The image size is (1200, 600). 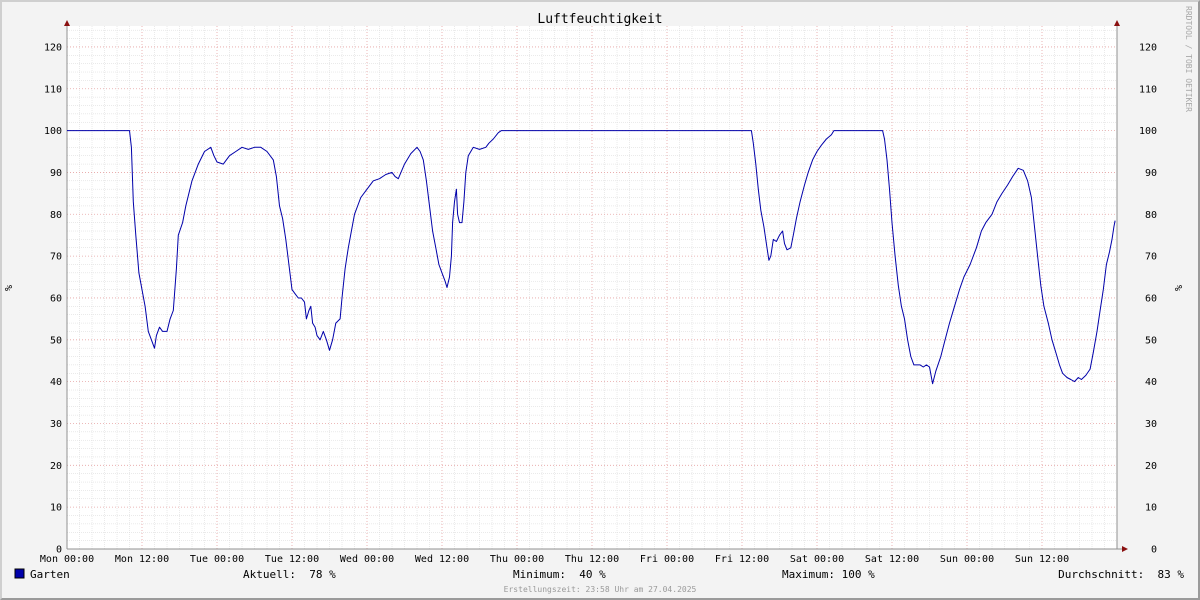 What do you see at coordinates (1154, 550) in the screenshot?
I see `y-tick-label-right: 0` at bounding box center [1154, 550].